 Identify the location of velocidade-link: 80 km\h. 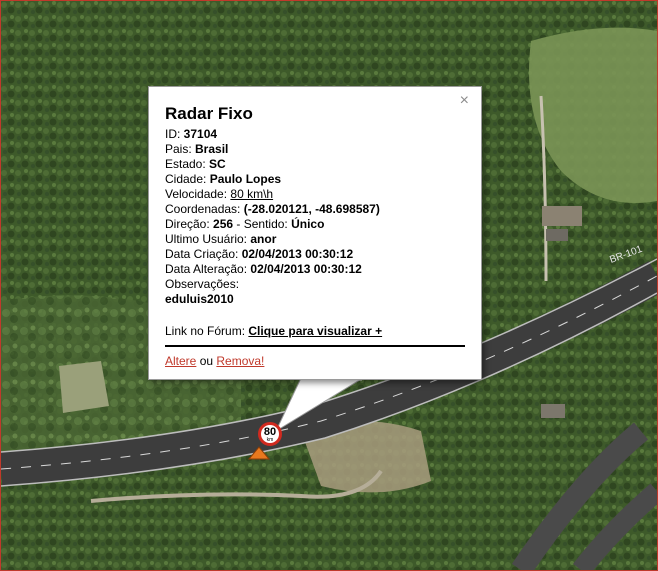
(251, 194).